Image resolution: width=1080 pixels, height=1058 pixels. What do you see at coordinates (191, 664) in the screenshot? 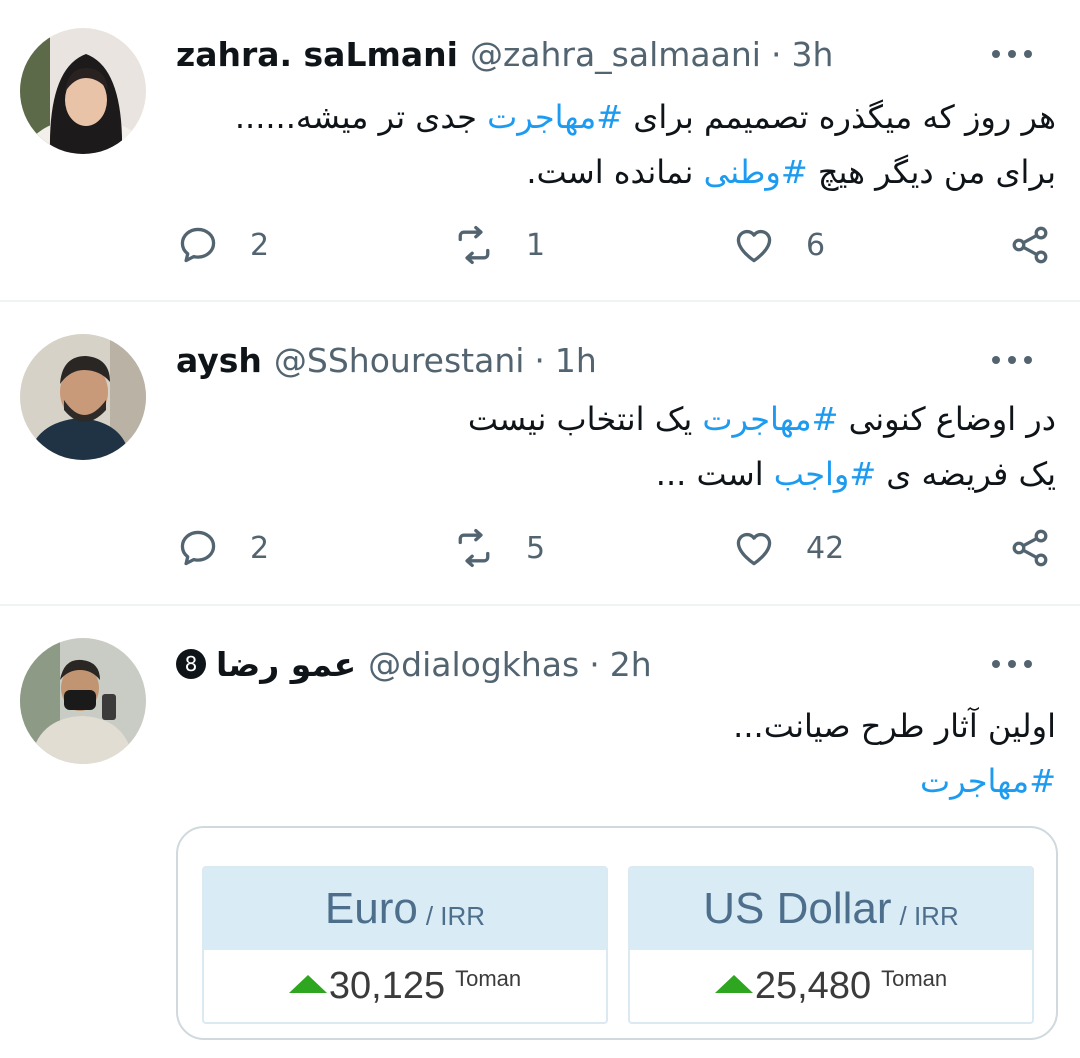
I see `number-badge: 8` at bounding box center [191, 664].